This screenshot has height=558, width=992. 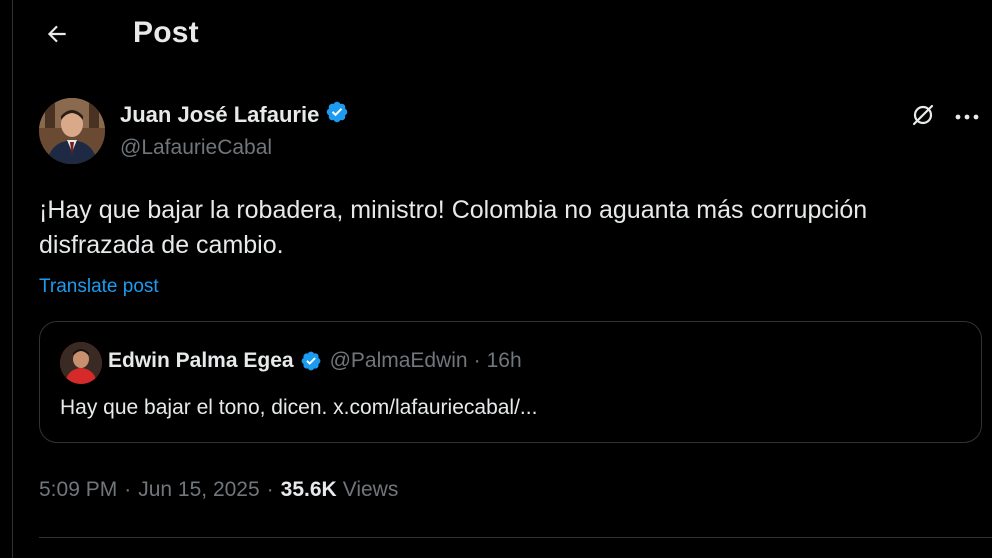 I want to click on views-count: 35.6K, so click(x=308, y=489).